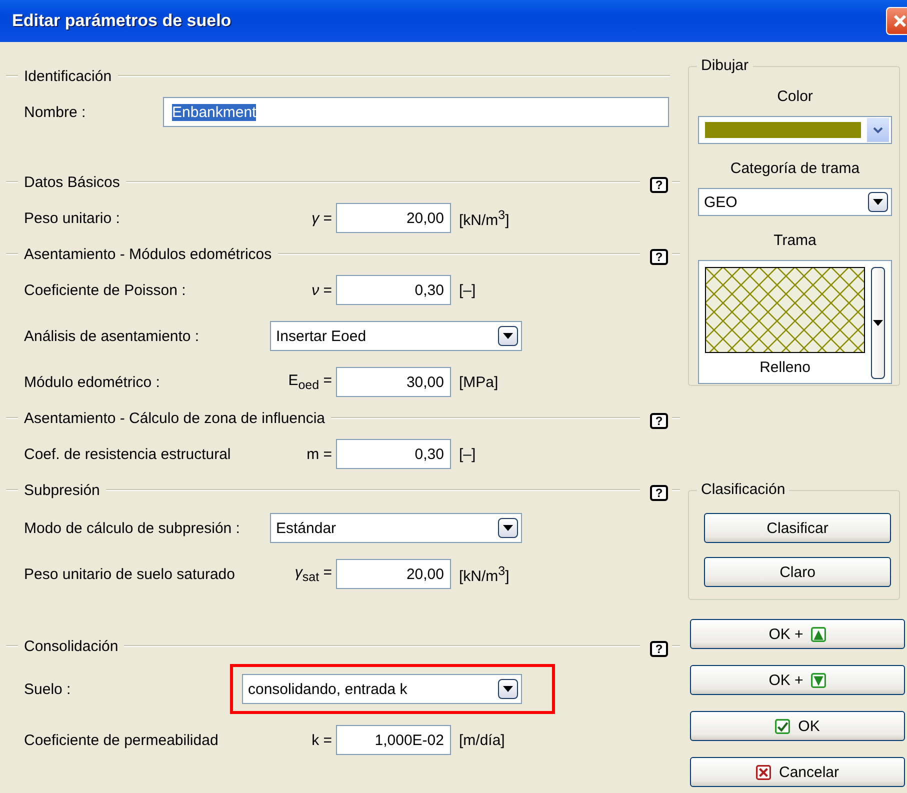 This screenshot has width=907, height=793. I want to click on chevron-icon, so click(878, 130).